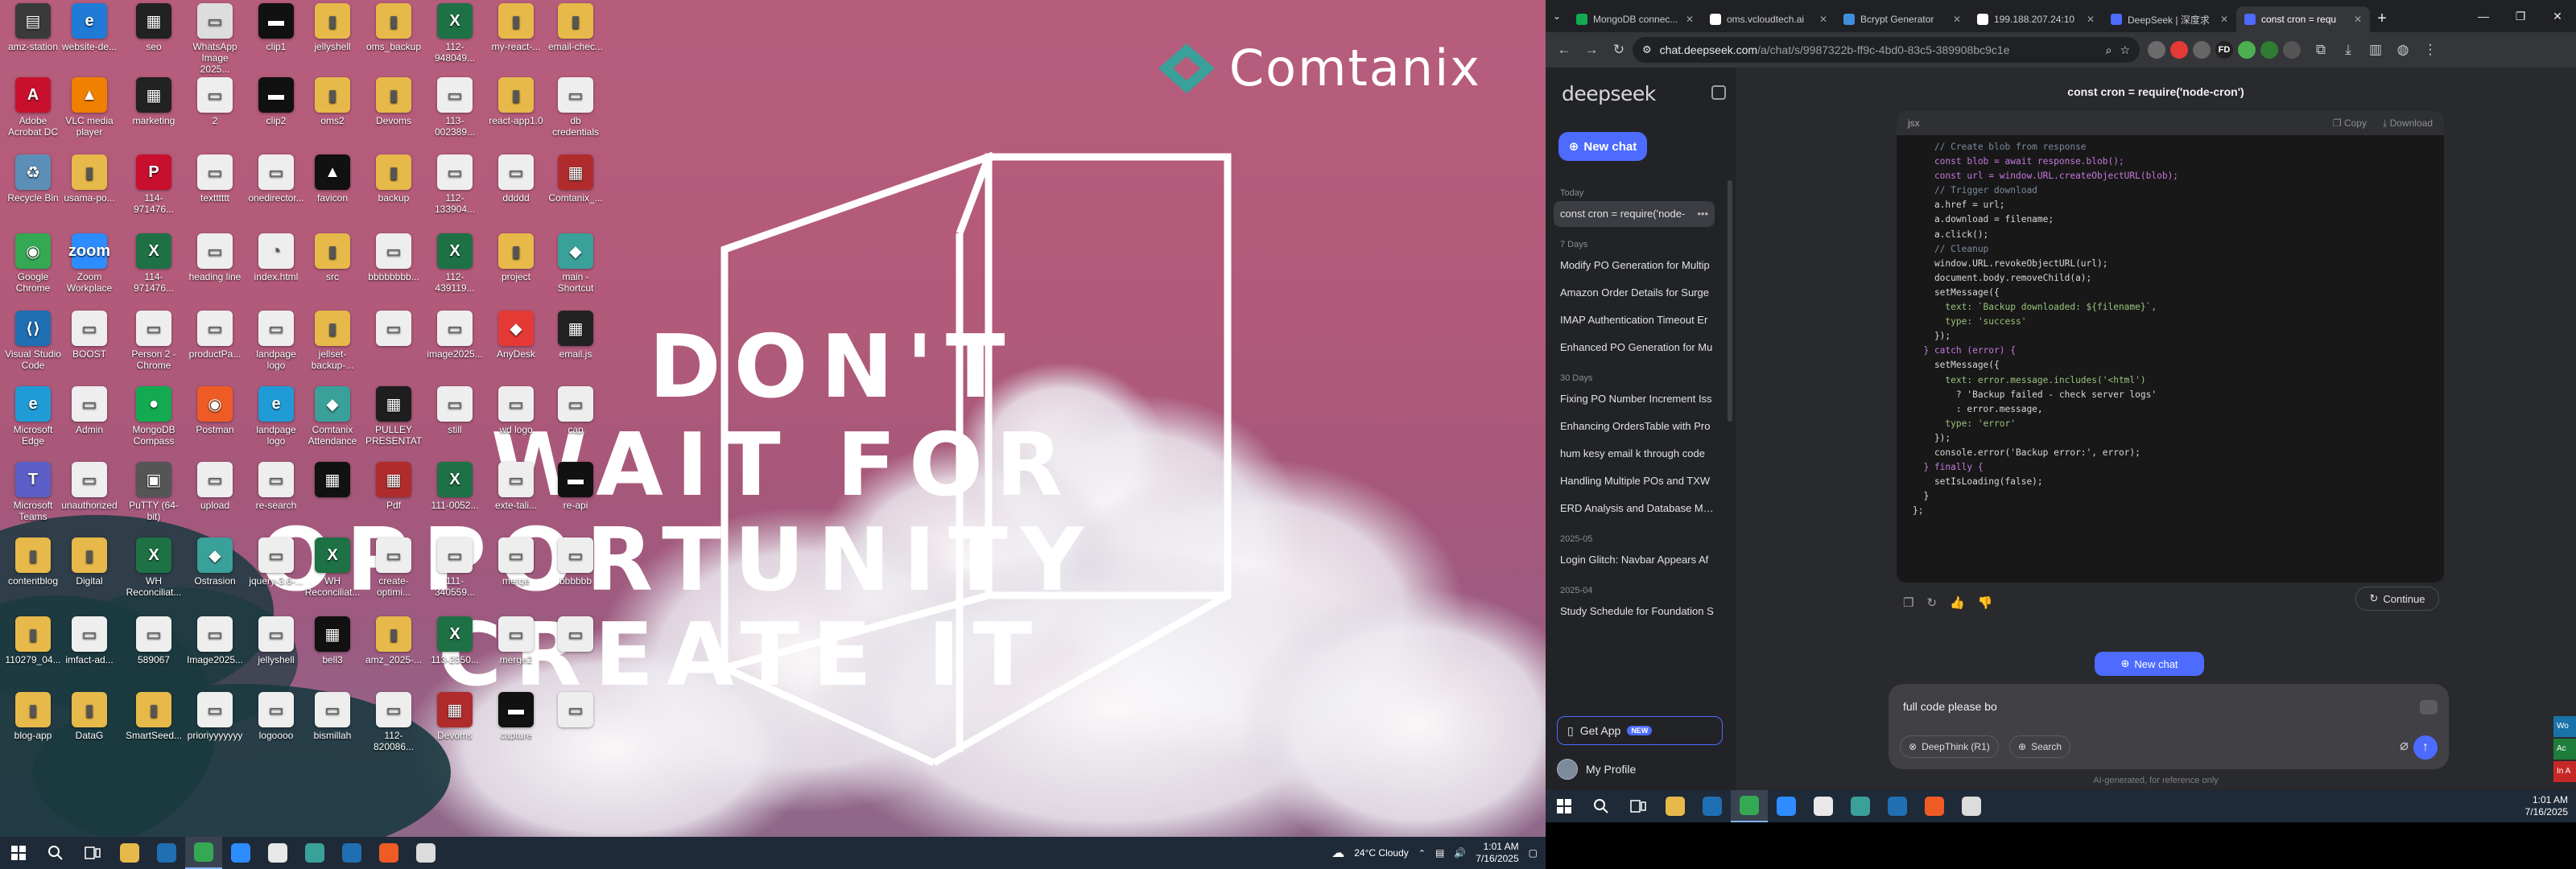 The height and width of the screenshot is (869, 2576). I want to click on desktop-icon: ▭ wd logo, so click(516, 422).